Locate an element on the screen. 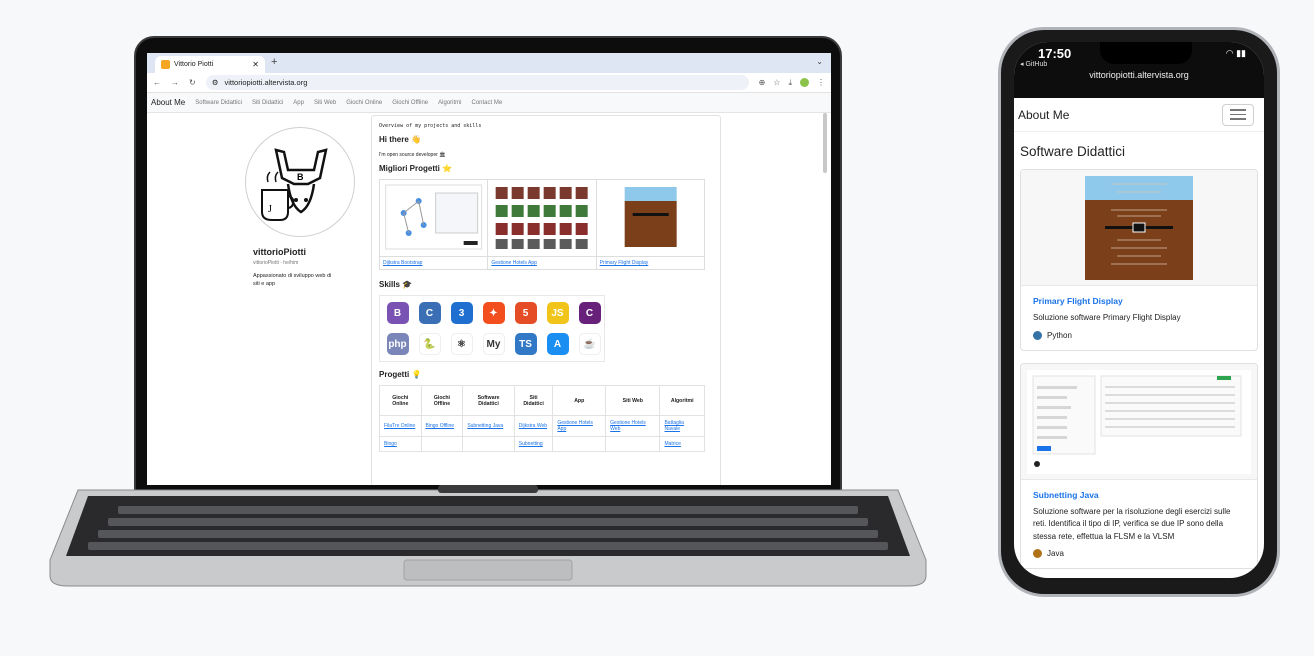  typescript-icon: TS is located at coordinates (525, 344).